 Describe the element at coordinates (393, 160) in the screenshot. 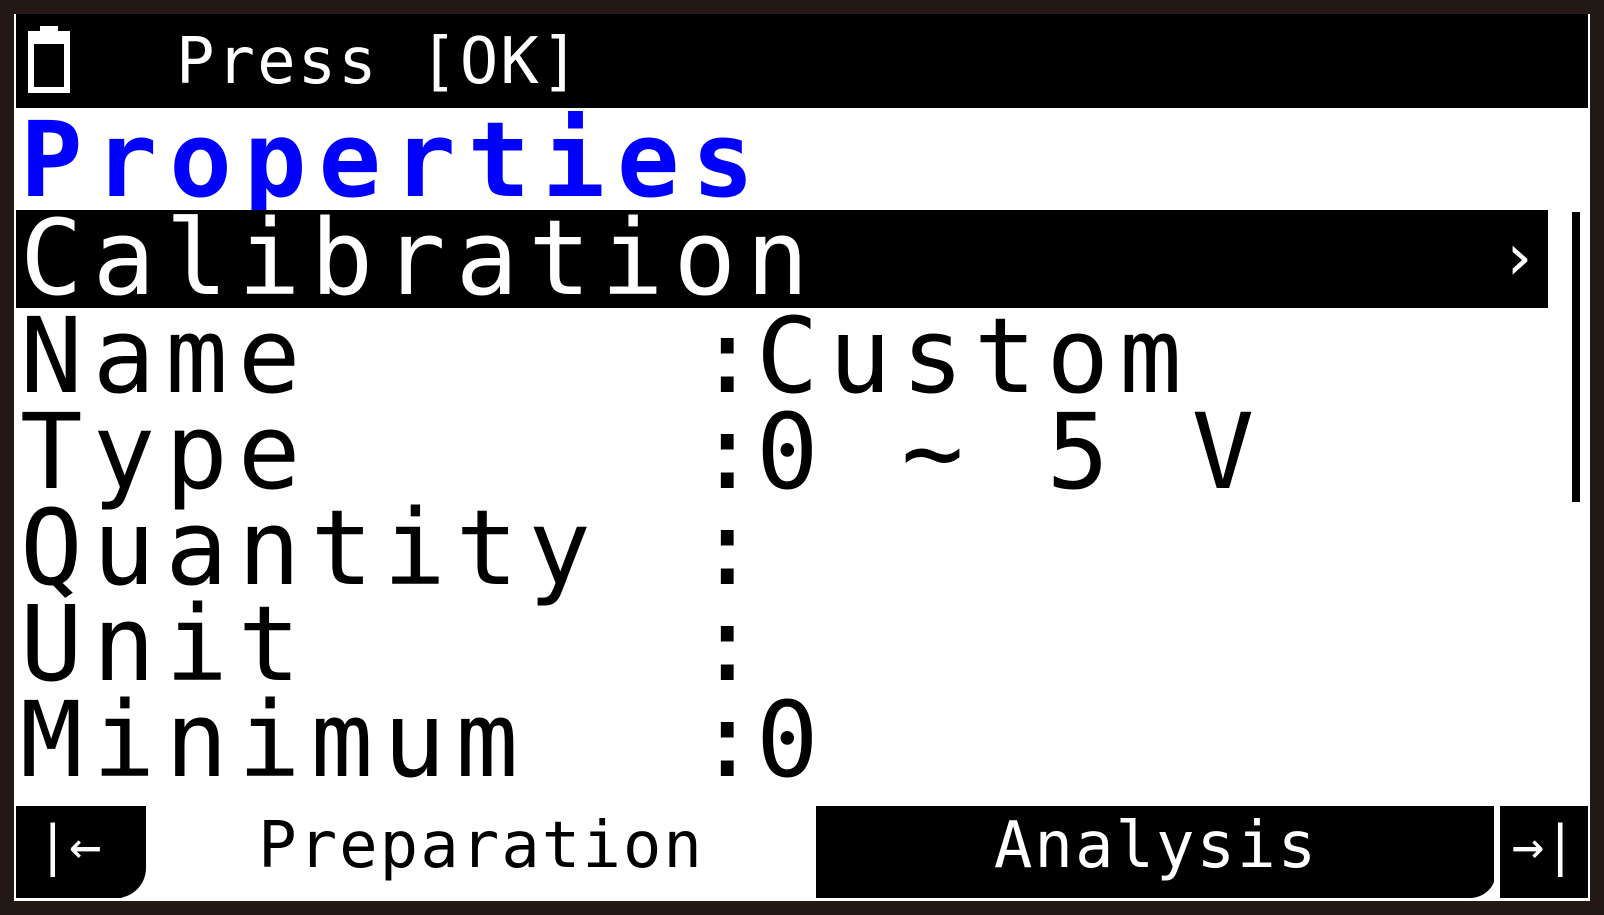

I see `page-title: Properties` at that location.